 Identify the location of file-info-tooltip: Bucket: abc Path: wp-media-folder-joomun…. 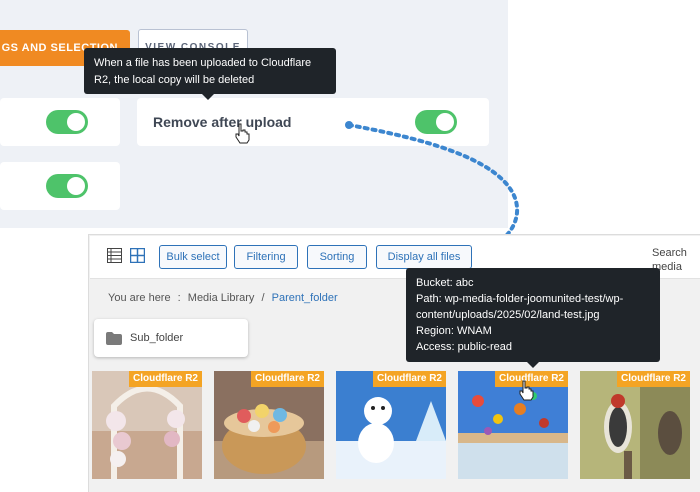
(533, 318).